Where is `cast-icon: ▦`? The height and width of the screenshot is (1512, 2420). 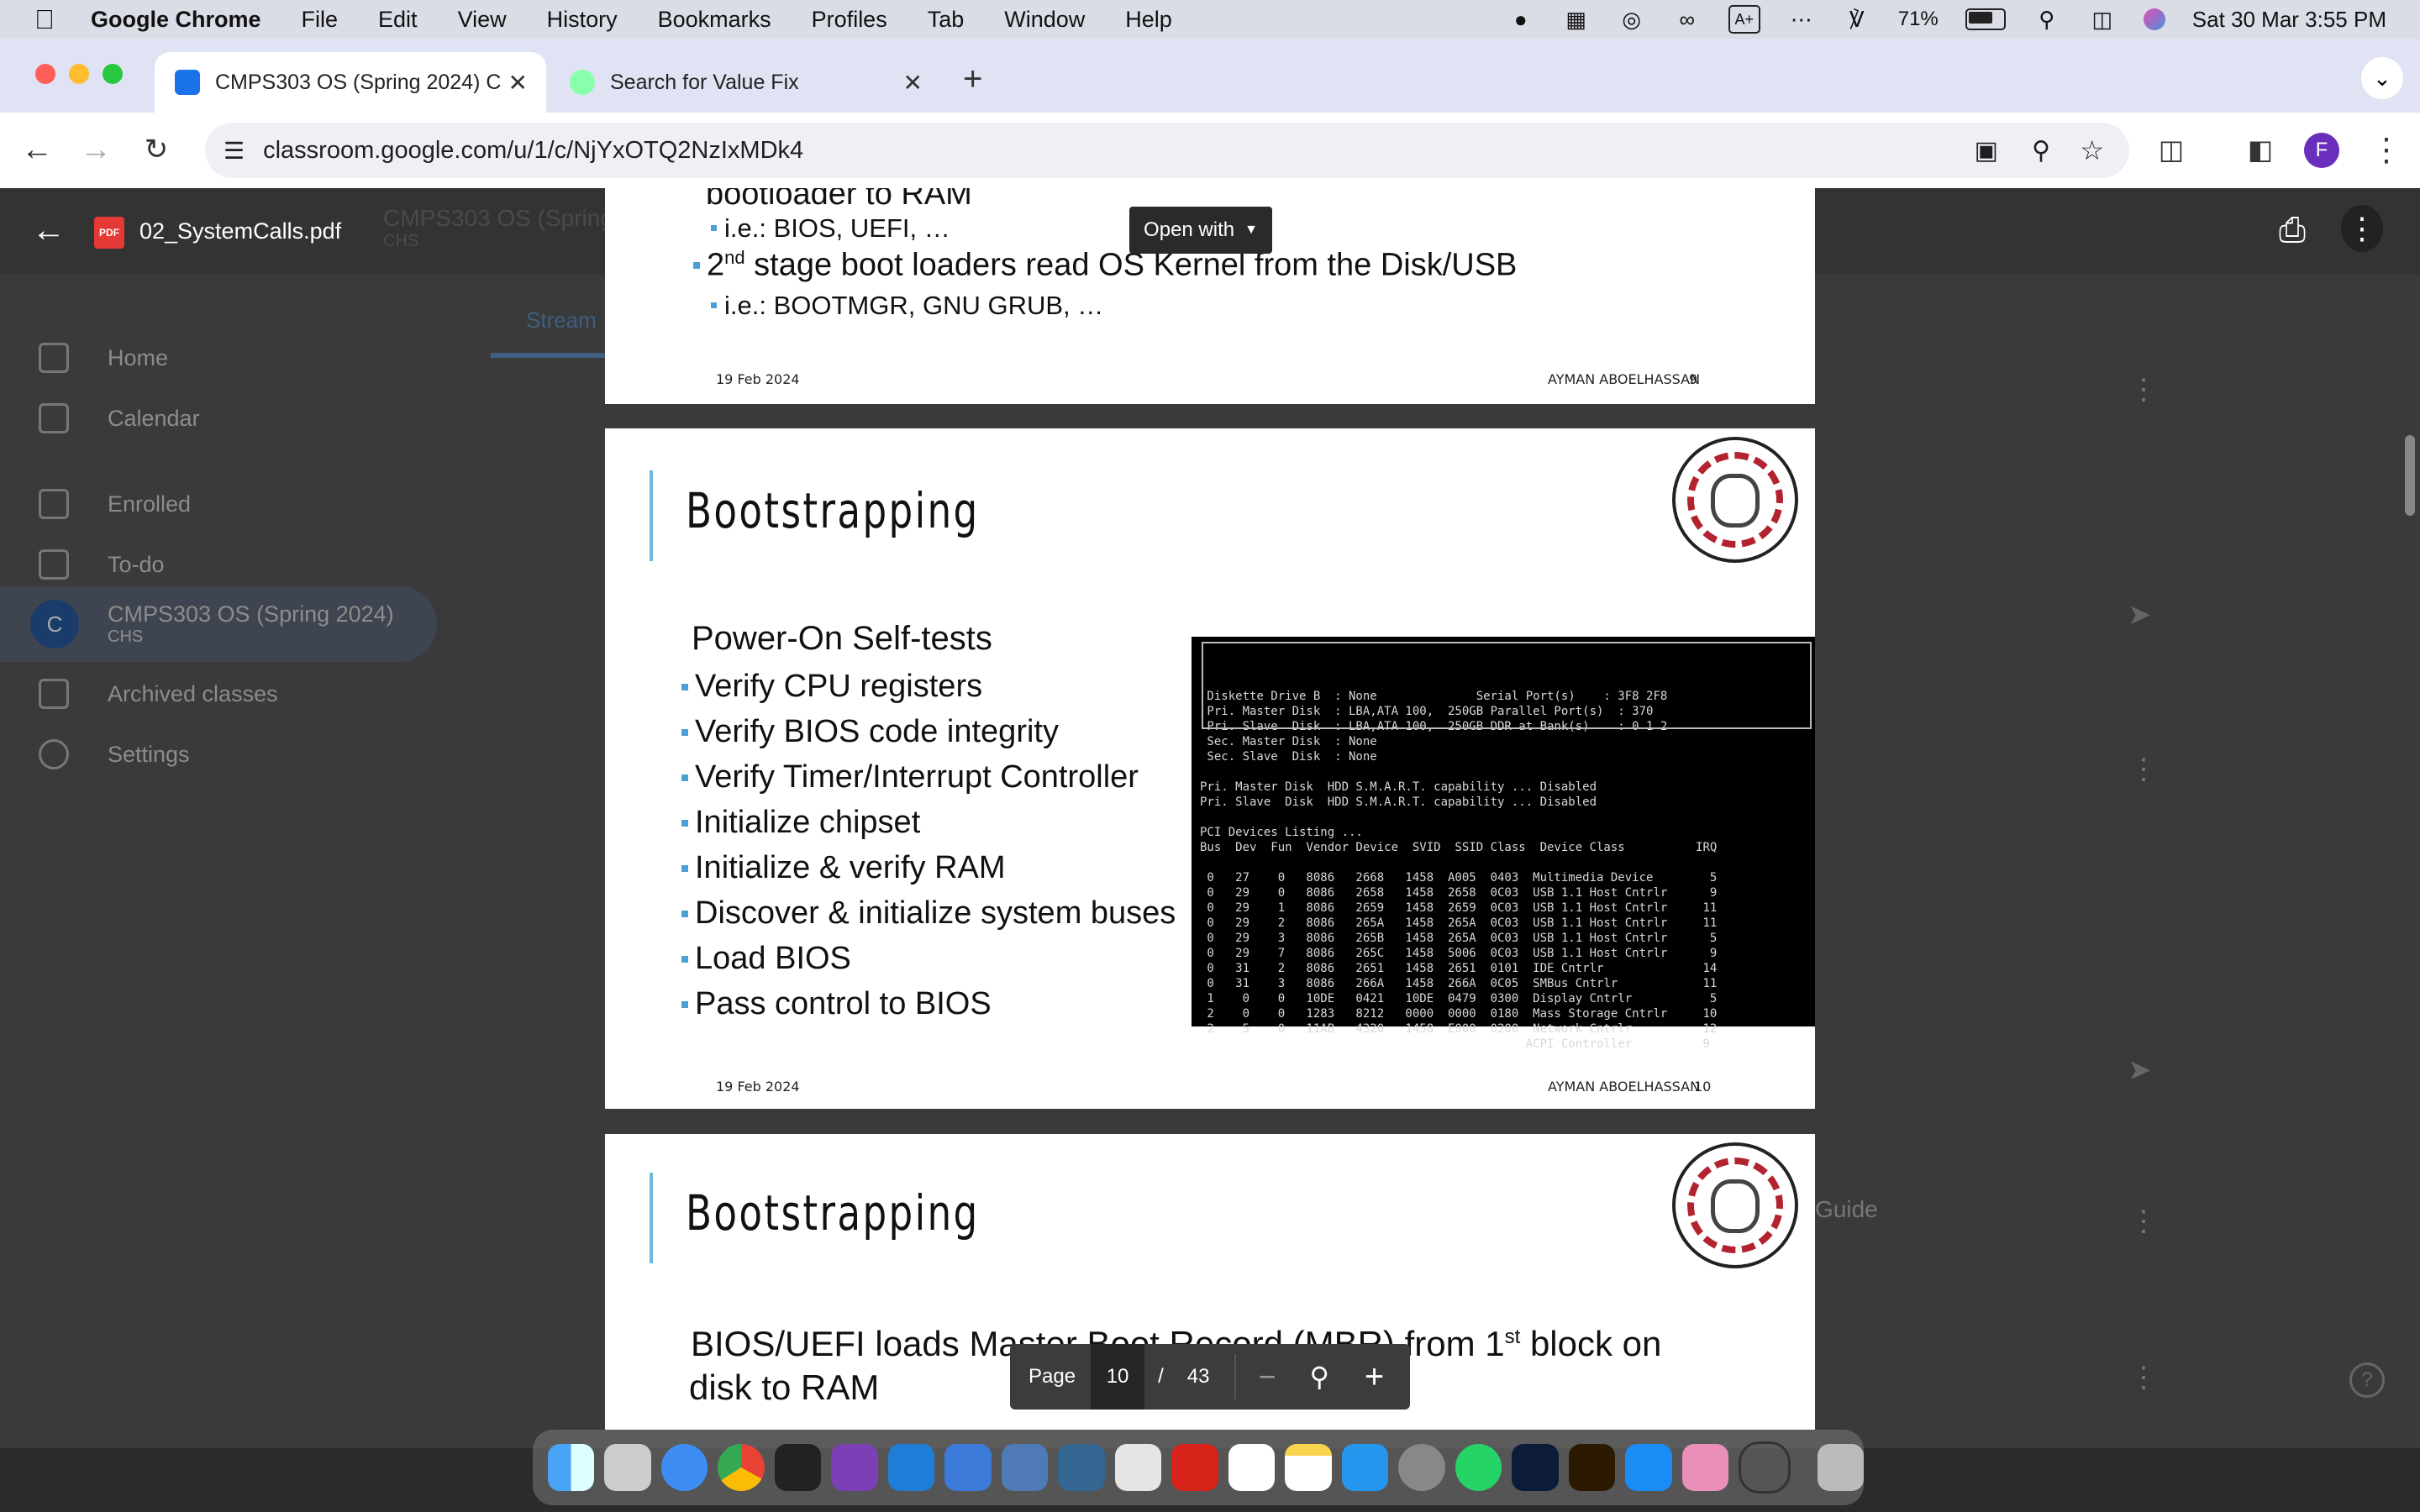 cast-icon: ▦ is located at coordinates (1576, 19).